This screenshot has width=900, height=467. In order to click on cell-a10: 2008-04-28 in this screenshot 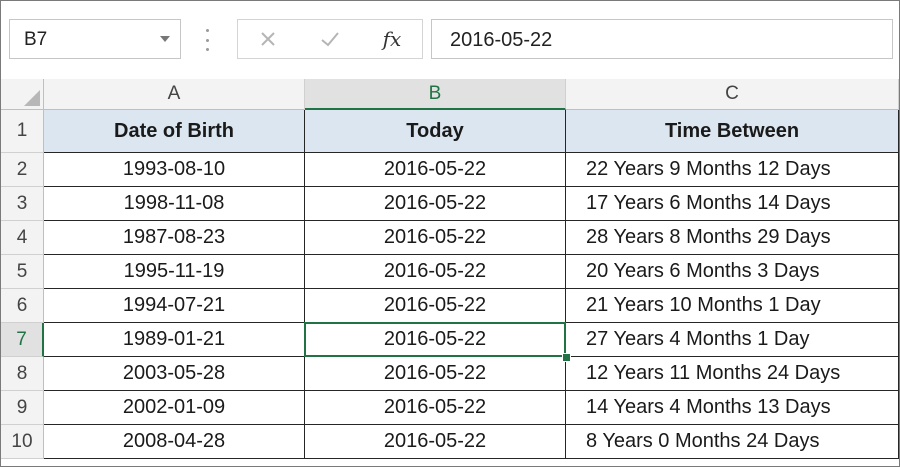, I will do `click(174, 442)`.